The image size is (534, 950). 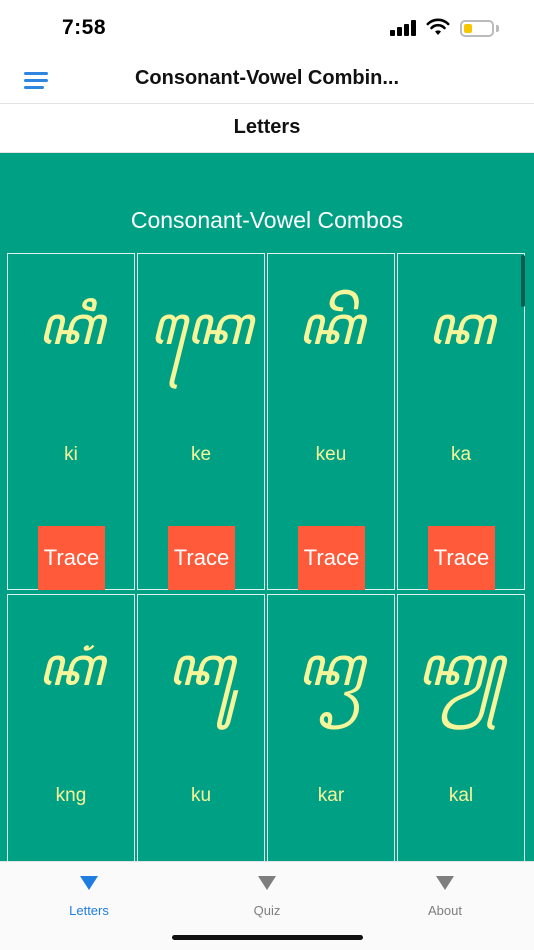 I want to click on battery-level, so click(x=468, y=28).